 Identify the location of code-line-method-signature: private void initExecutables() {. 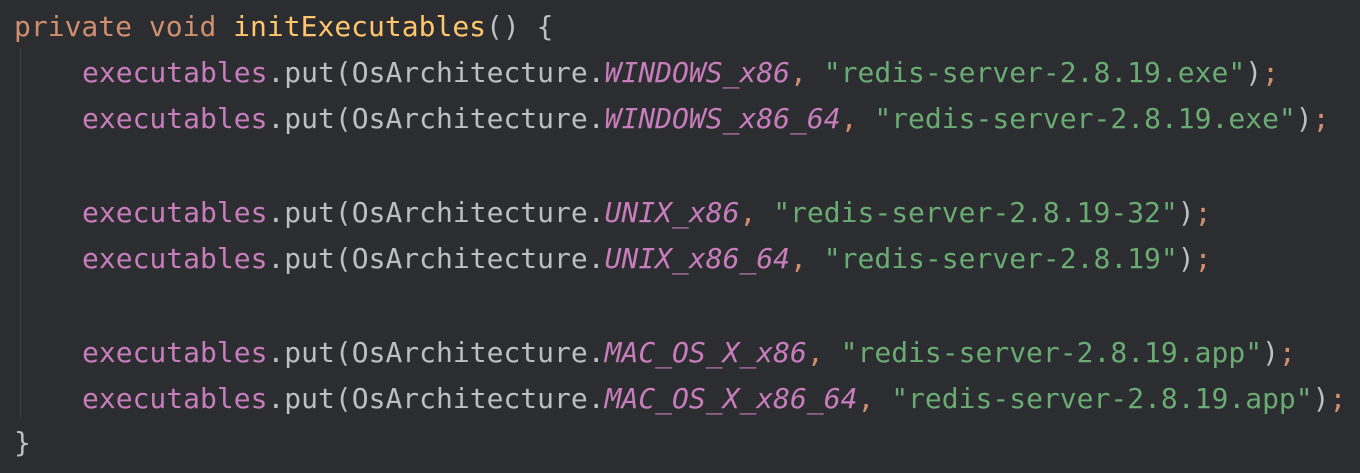
(276, 27).